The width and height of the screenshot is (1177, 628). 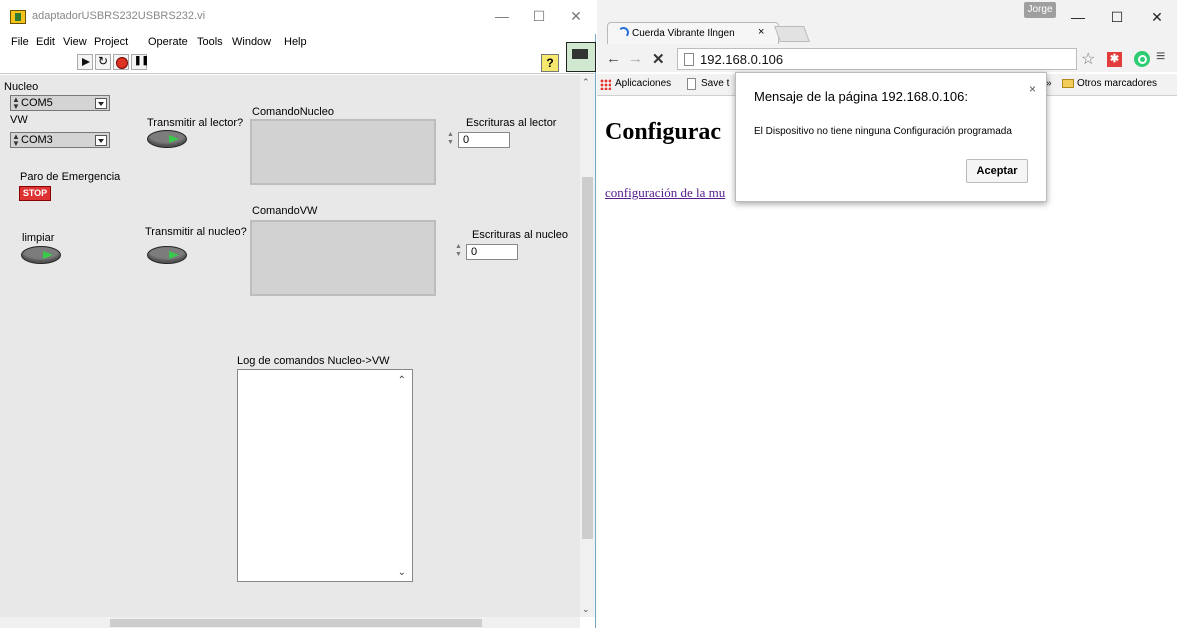 I want to click on menu-file: File, so click(x=20, y=42).